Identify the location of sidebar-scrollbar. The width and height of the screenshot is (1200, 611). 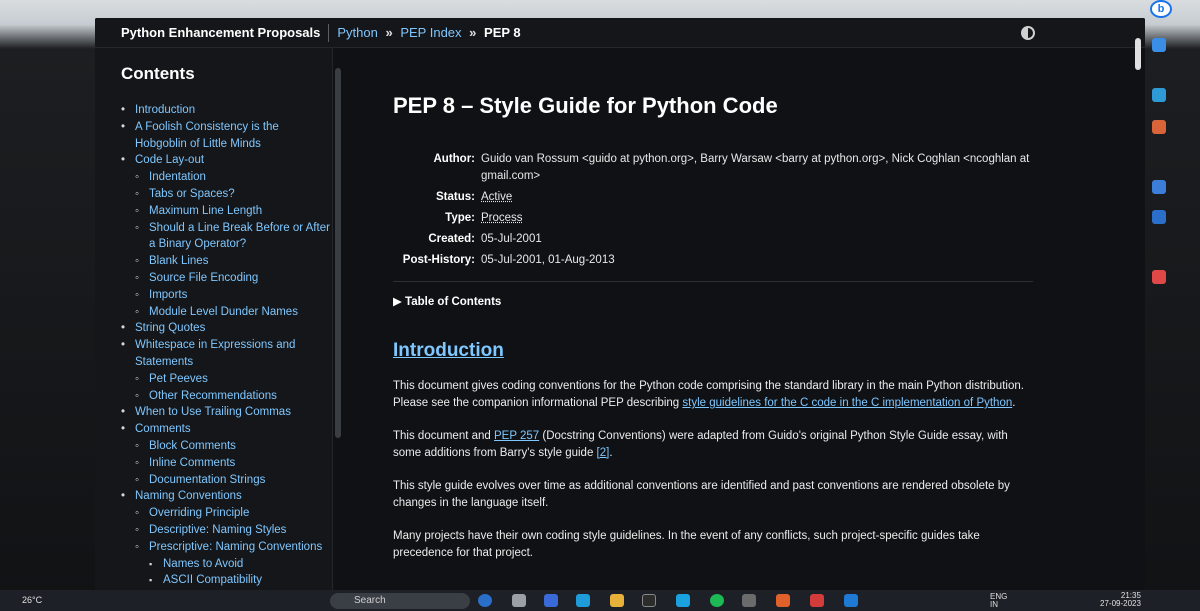
(338, 253).